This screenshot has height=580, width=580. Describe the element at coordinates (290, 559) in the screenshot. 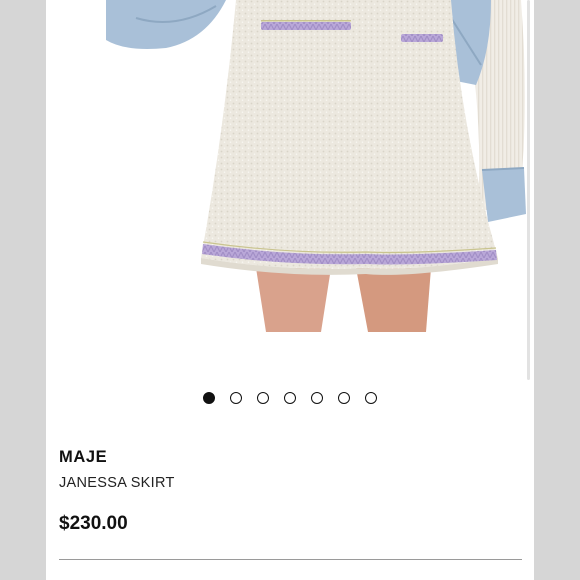

I see `divider` at that location.